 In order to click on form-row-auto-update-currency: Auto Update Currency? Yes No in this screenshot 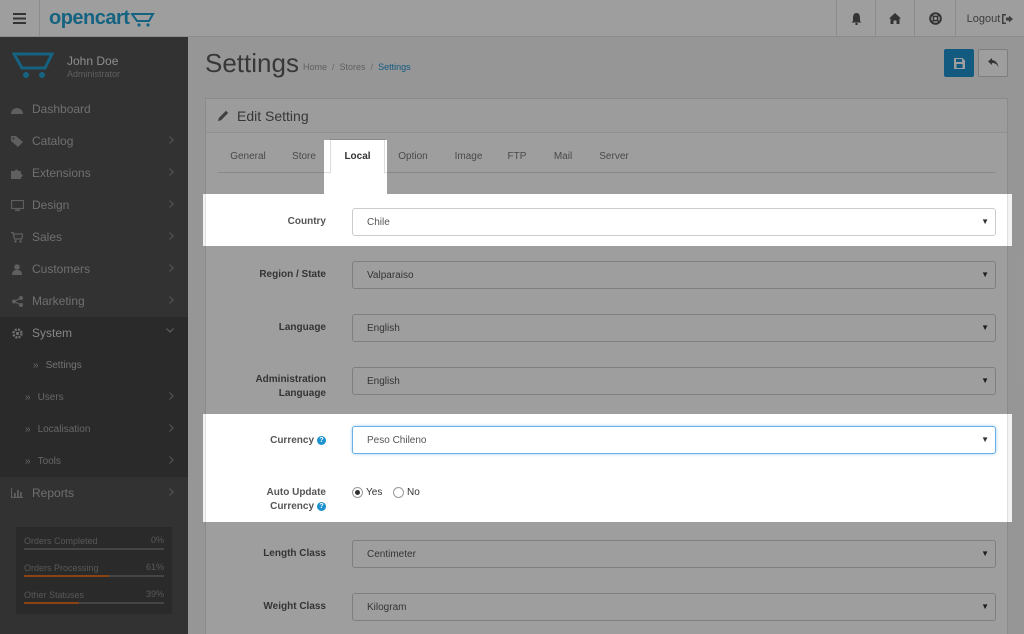, I will do `click(607, 500)`.